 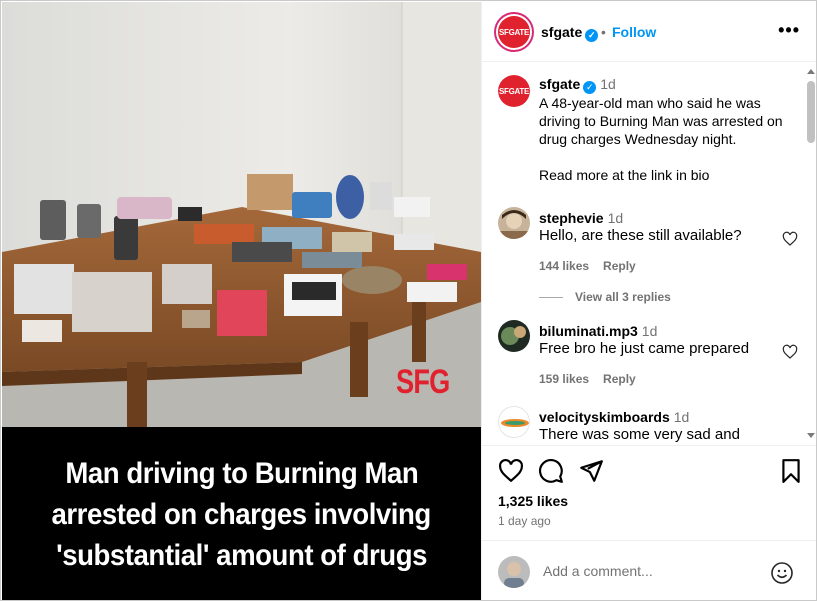 What do you see at coordinates (608, 84) in the screenshot?
I see `caption-time: 1d` at bounding box center [608, 84].